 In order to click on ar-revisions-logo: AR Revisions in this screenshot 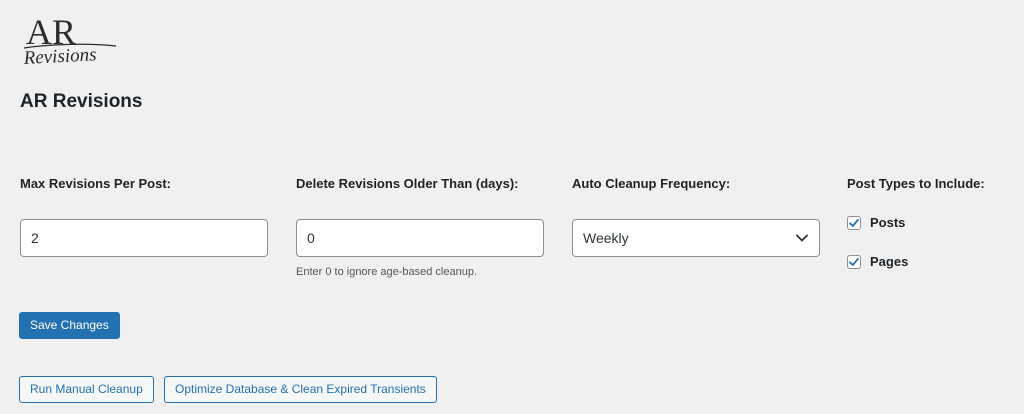, I will do `click(69, 40)`.